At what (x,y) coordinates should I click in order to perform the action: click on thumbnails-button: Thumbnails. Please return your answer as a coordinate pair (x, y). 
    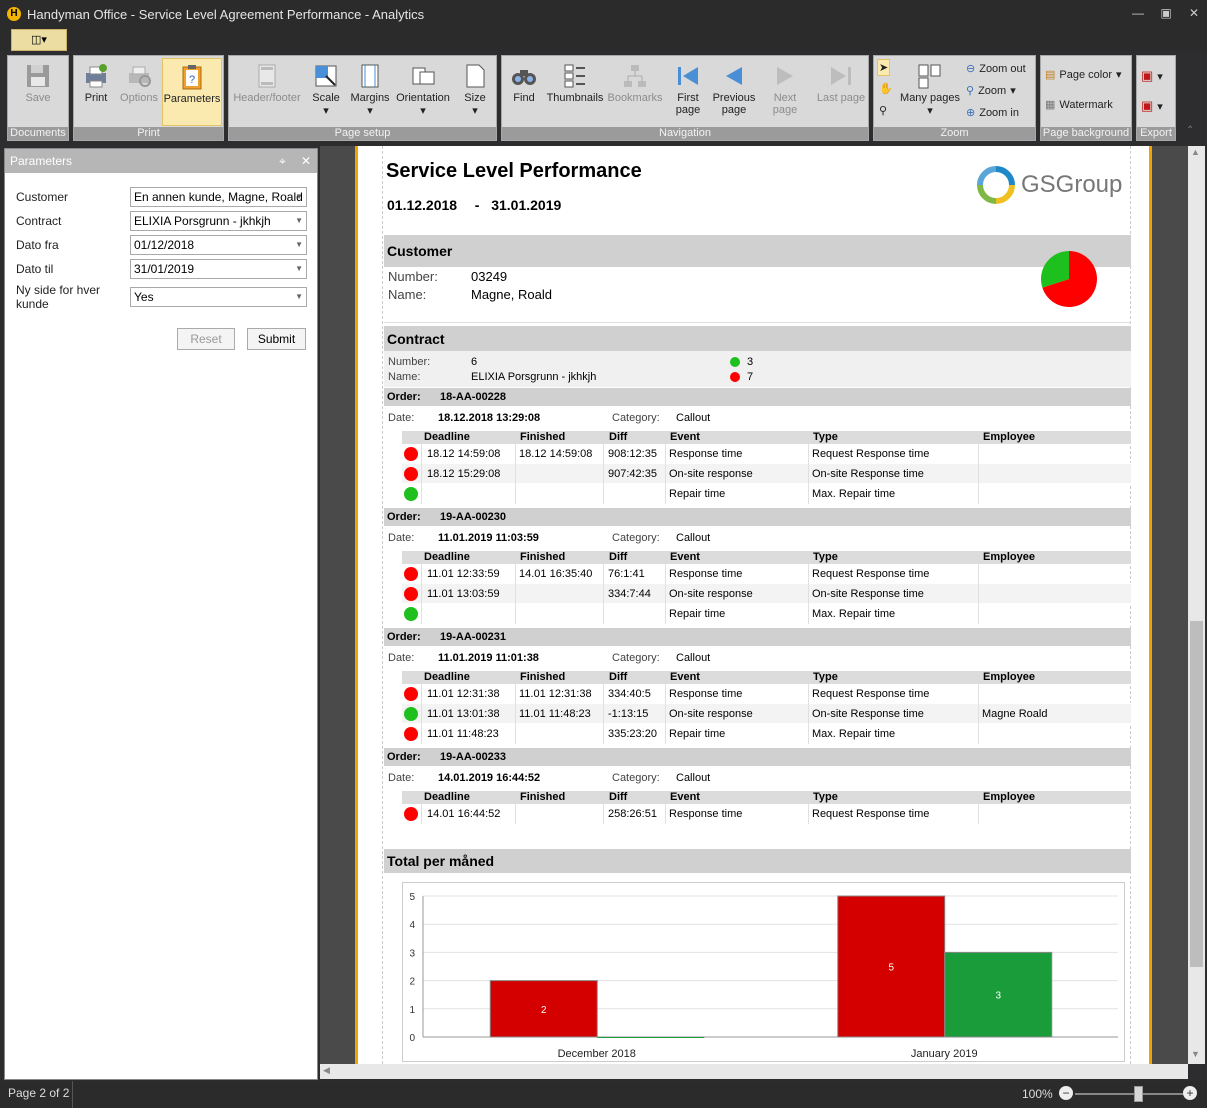
    Looking at the image, I should click on (575, 92).